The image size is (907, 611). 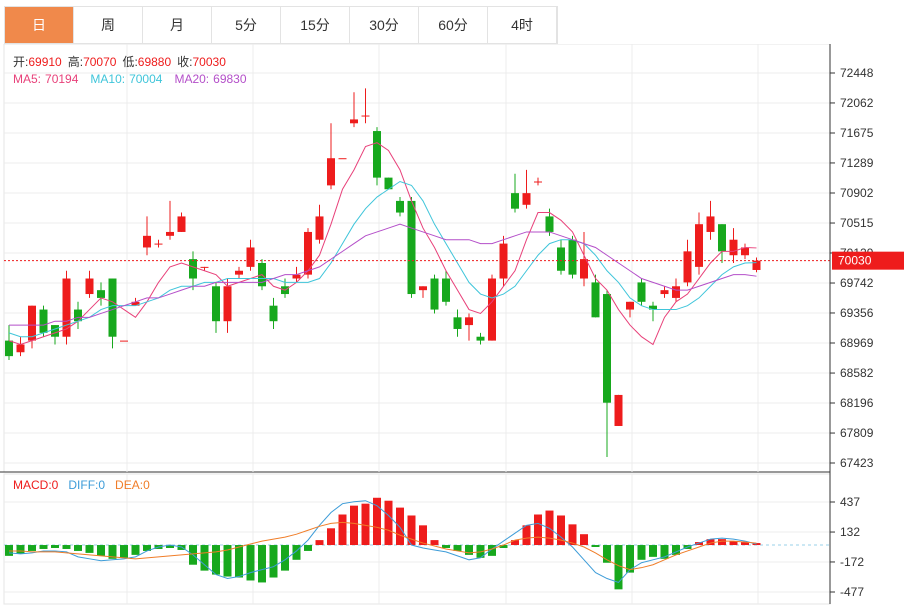 I want to click on tab-1: 周, so click(x=108, y=25).